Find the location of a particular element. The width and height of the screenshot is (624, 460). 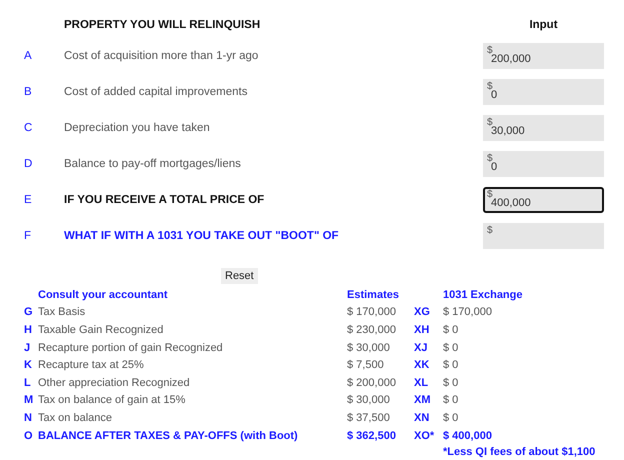

row-code: XO* is located at coordinates (425, 436).